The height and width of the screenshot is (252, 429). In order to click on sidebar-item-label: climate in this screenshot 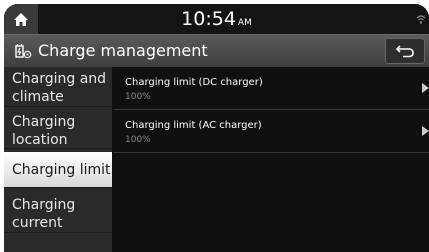, I will do `click(38, 97)`.